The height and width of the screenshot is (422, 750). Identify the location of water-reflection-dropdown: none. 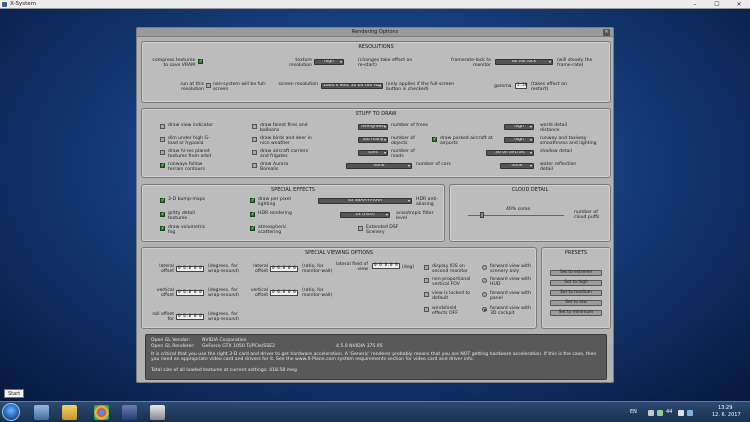
(517, 166).